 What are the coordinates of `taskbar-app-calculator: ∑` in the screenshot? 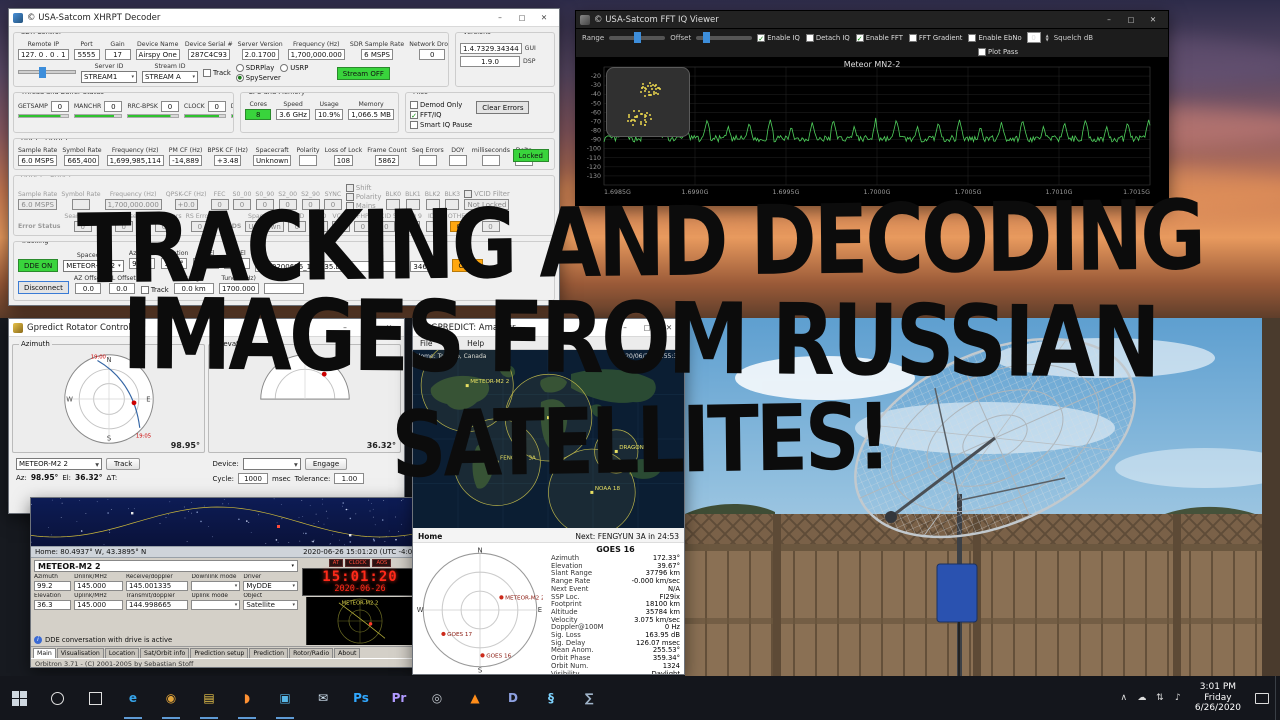 It's located at (589, 698).